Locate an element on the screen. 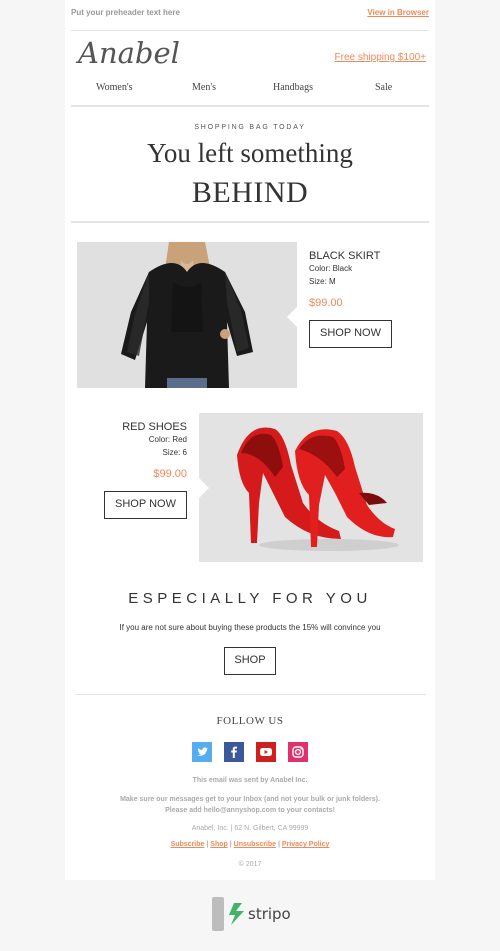  shop-link: Shop is located at coordinates (219, 844).